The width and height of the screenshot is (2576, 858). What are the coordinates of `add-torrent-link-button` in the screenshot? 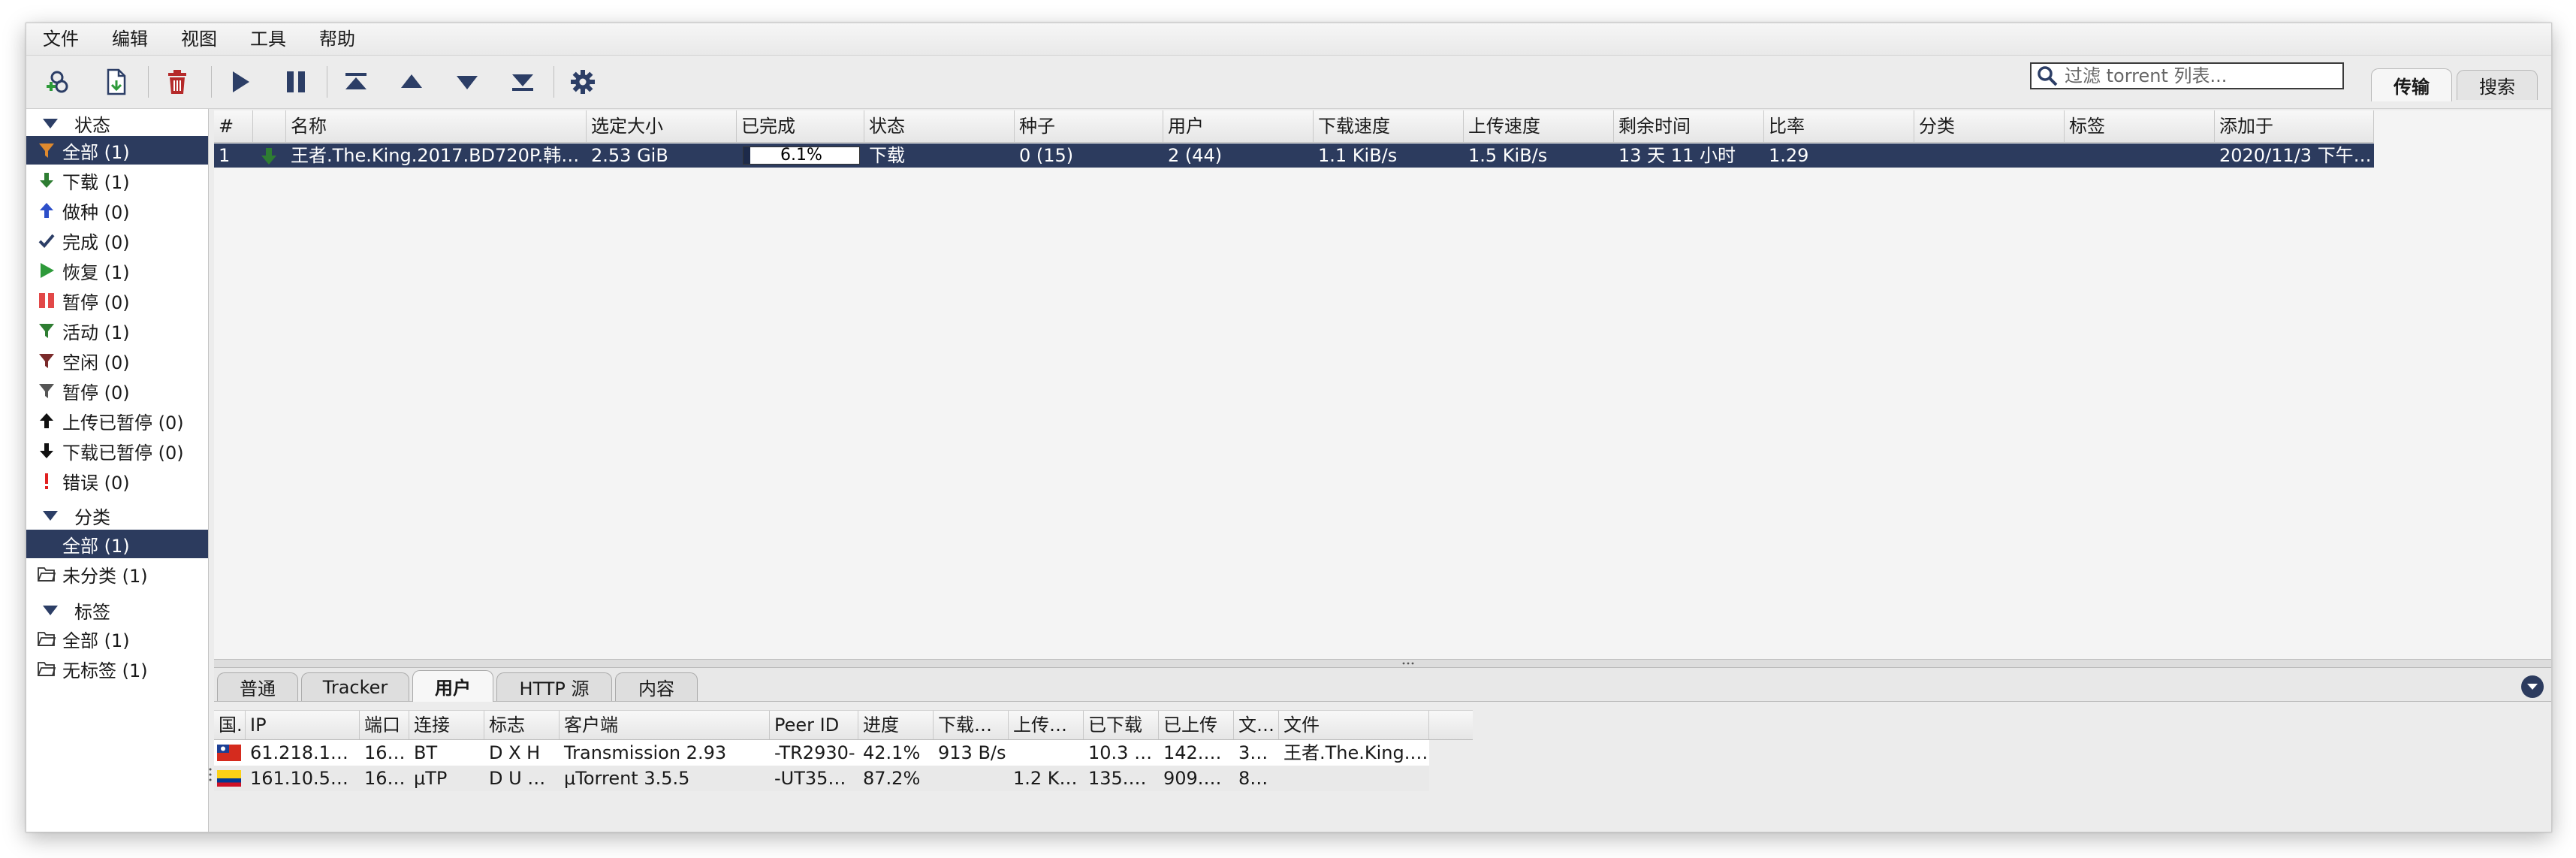 It's located at (60, 82).